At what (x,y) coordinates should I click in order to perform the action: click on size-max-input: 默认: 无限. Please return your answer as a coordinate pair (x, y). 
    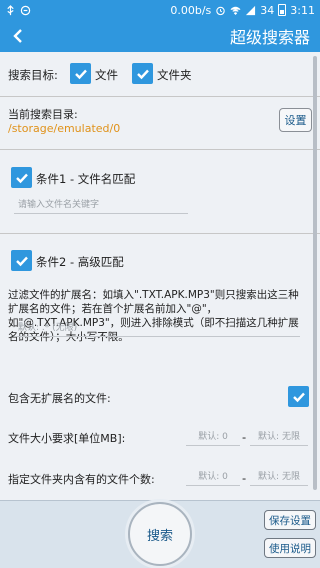
    Looking at the image, I should click on (279, 436).